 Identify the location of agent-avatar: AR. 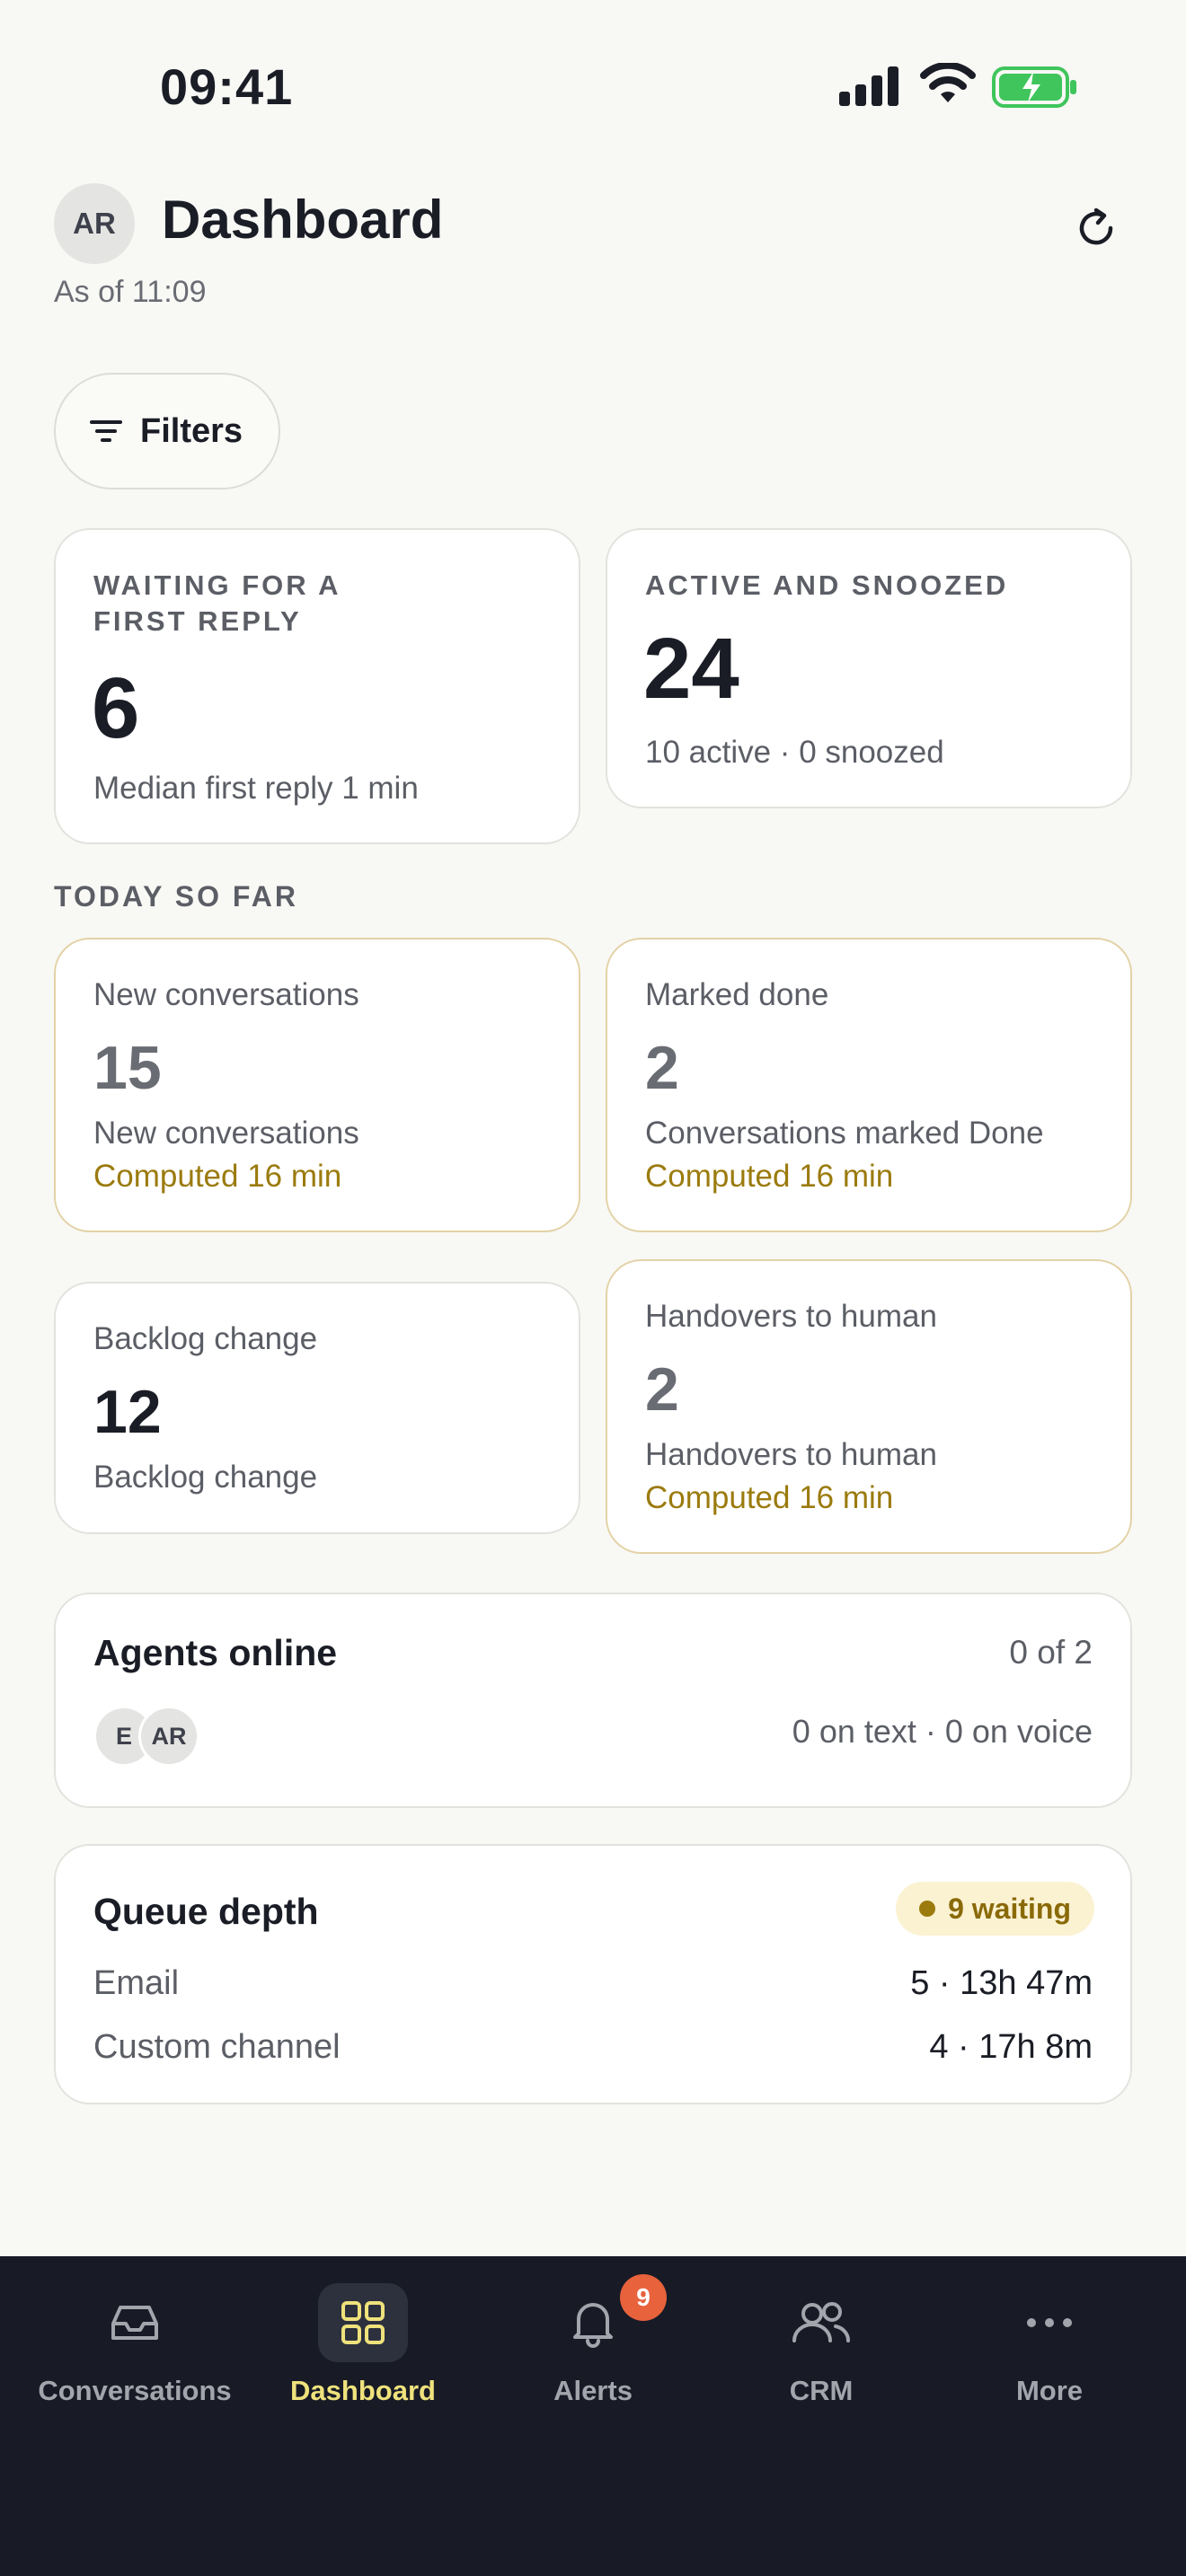
(168, 1736).